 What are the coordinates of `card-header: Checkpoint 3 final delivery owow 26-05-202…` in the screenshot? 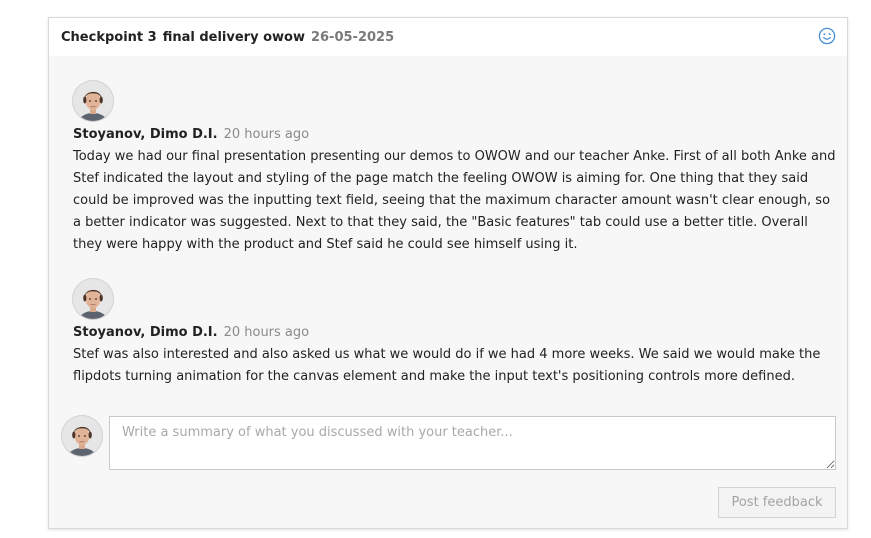 It's located at (448, 37).